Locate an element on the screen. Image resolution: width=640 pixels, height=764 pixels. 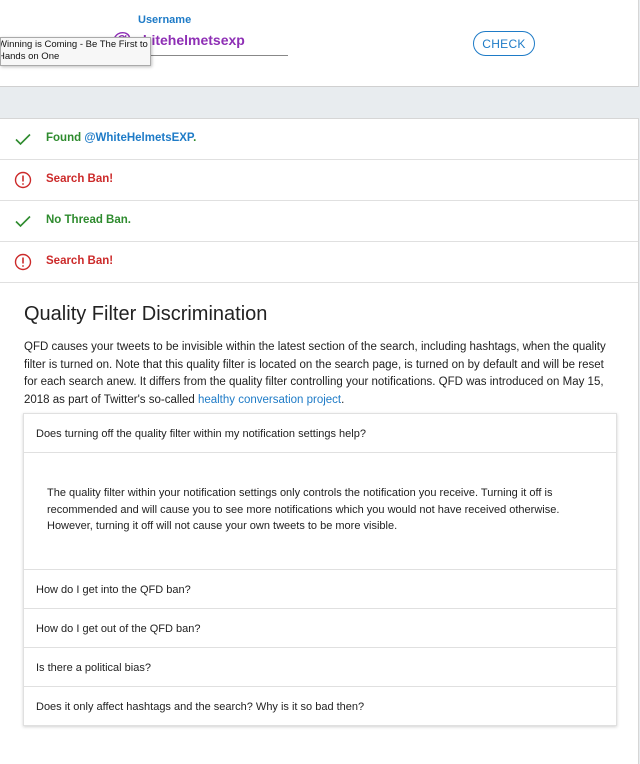
tooltip-line-2: Hands on One is located at coordinates (30, 56).